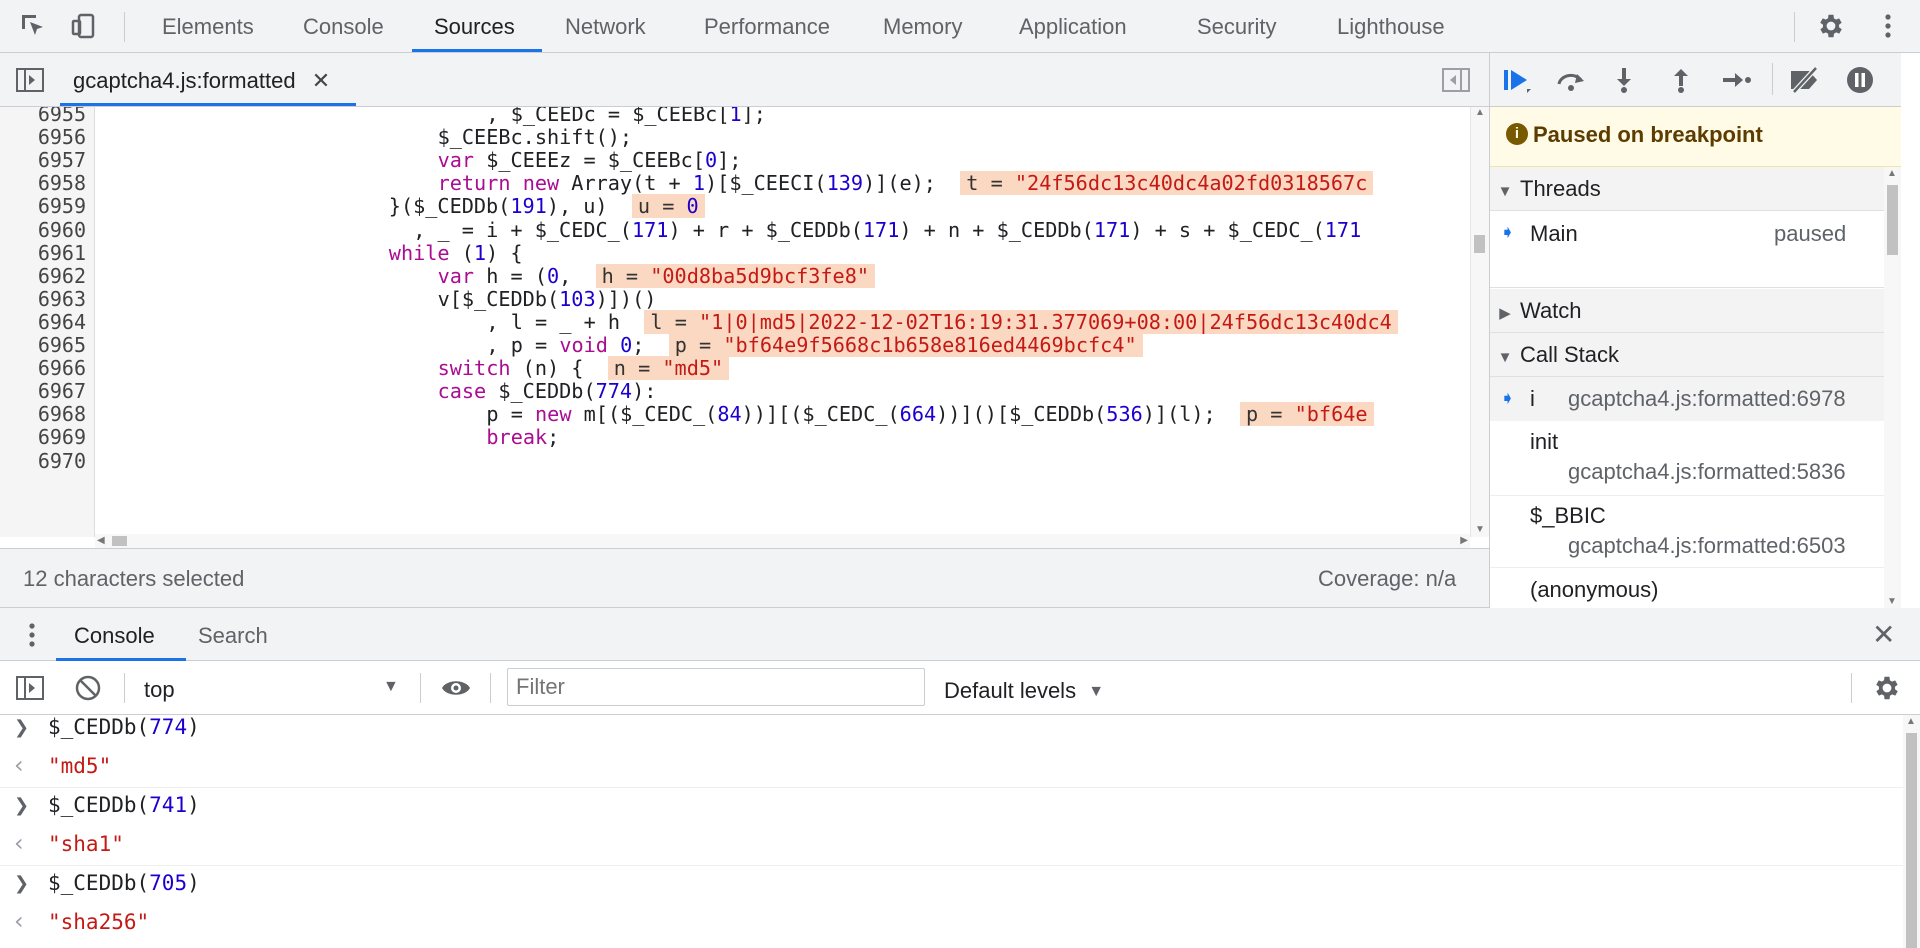 The height and width of the screenshot is (948, 1920). What do you see at coordinates (1805, 80) in the screenshot?
I see `deactivate-breakpoints-icon` at bounding box center [1805, 80].